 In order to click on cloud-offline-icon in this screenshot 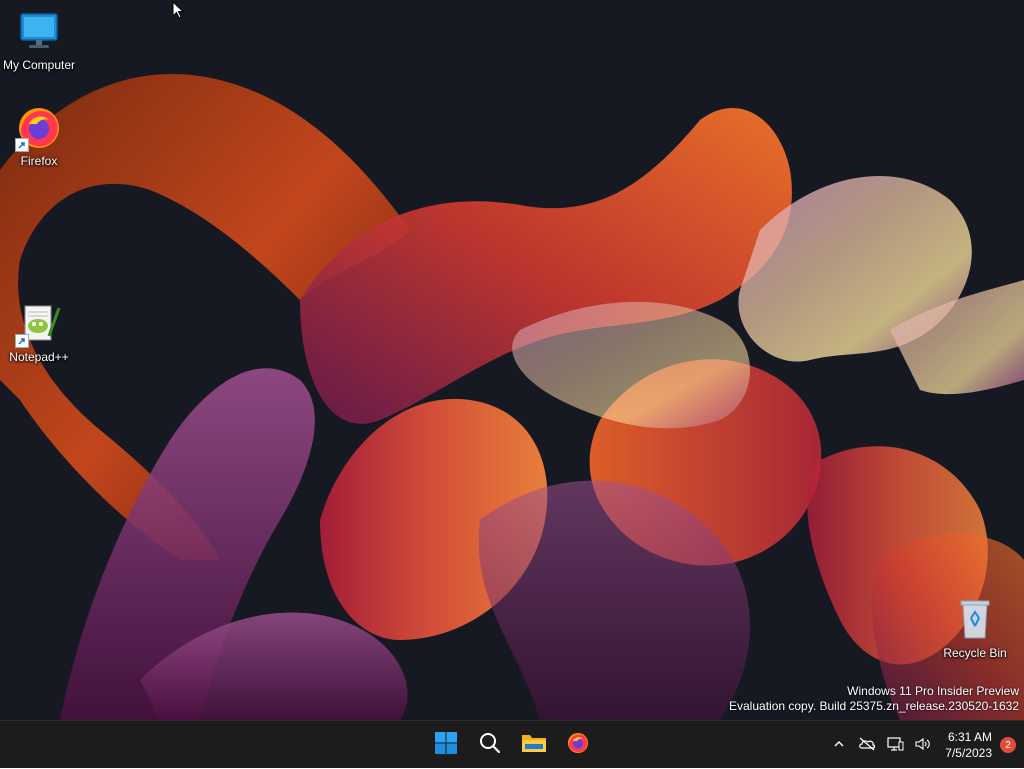, I will do `click(867, 745)`.